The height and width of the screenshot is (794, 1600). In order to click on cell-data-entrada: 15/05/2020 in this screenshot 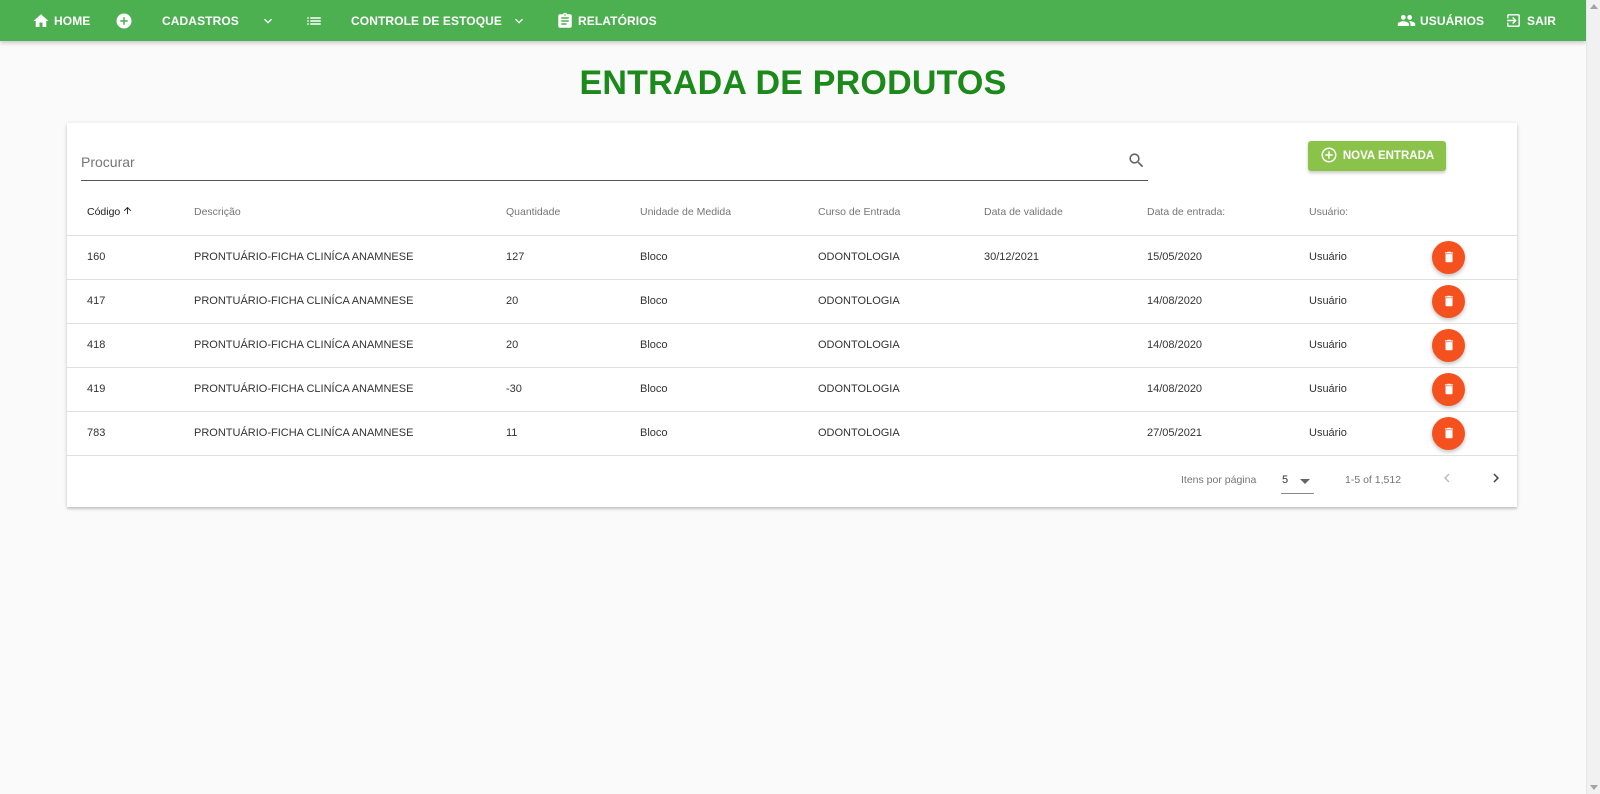, I will do `click(1228, 257)`.